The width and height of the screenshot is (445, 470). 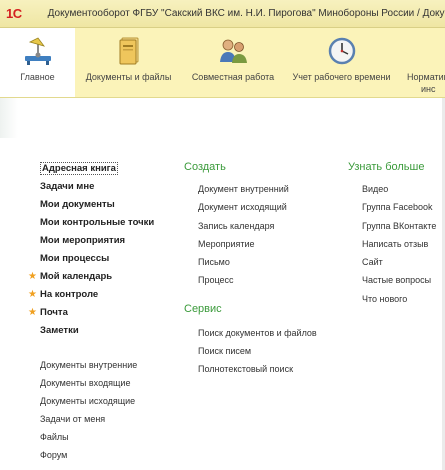 I want to click on nav-item-my-events: Мои мероприятия, so click(x=102, y=241).